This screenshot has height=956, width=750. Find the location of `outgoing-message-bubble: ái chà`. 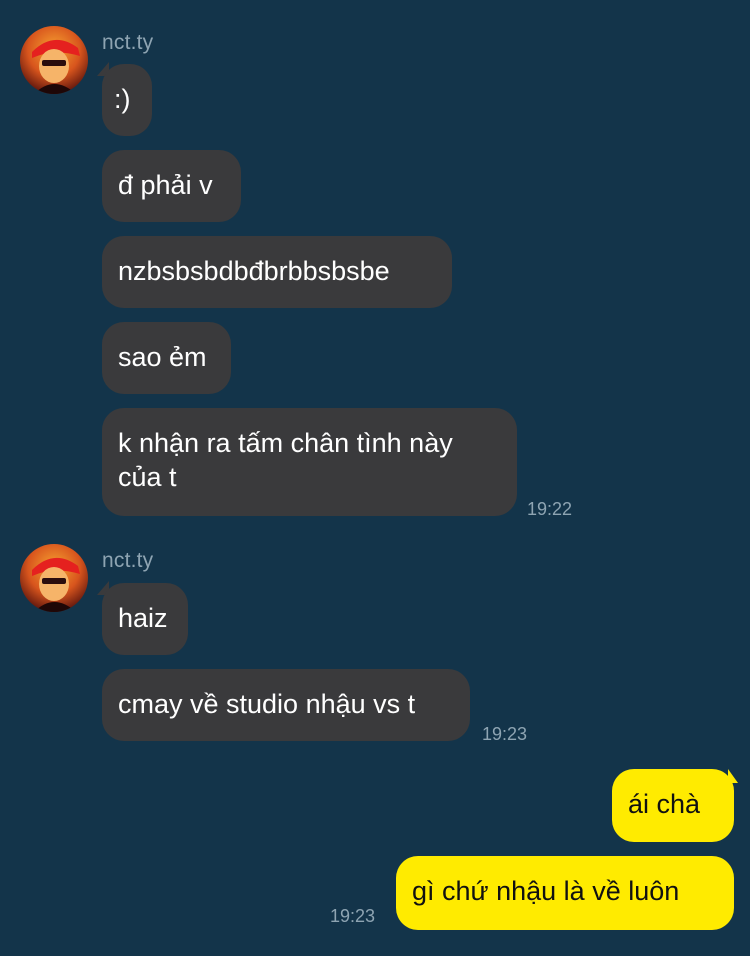

outgoing-message-bubble: ái chà is located at coordinates (673, 805).